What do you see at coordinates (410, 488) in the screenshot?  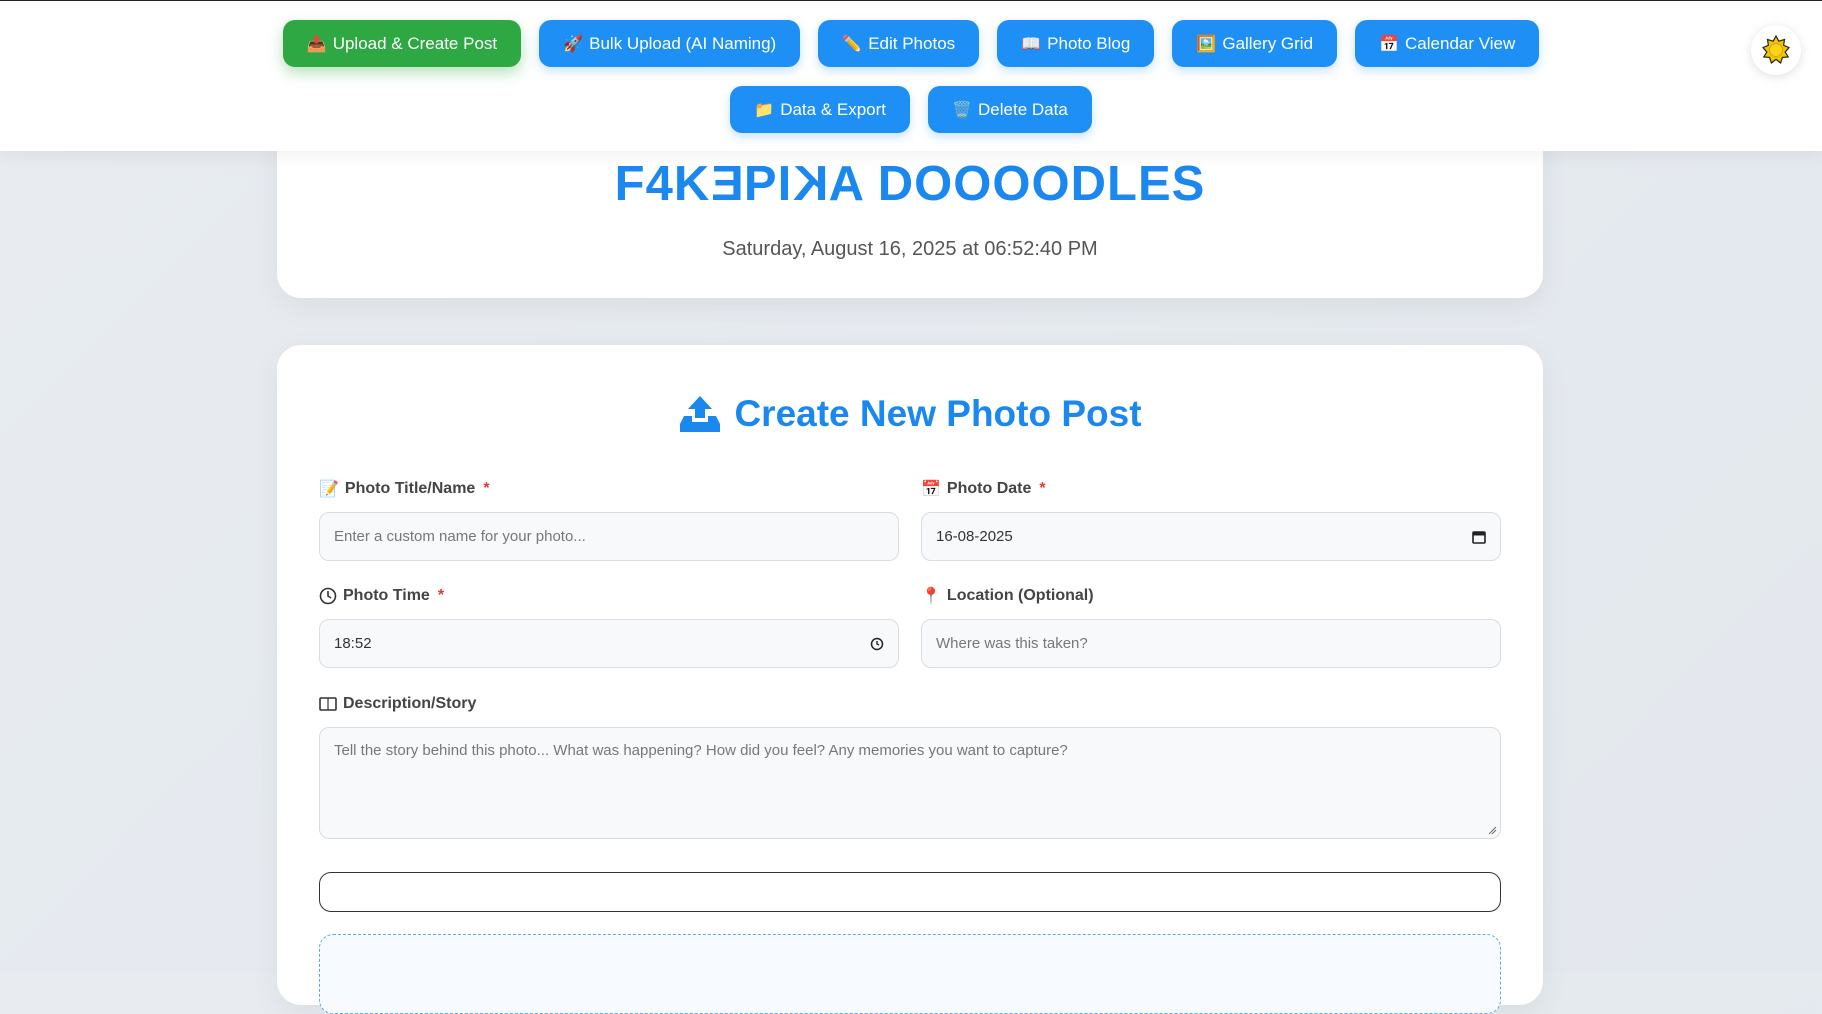 I see `label-text: Photo Title/Name` at bounding box center [410, 488].